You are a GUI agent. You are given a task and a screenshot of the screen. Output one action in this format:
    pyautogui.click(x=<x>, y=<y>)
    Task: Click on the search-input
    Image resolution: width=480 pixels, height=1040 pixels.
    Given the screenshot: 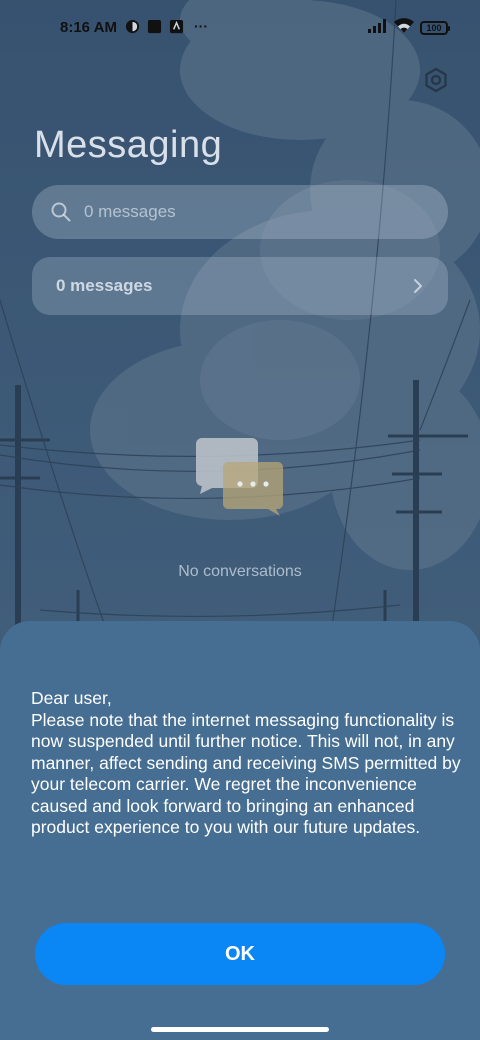 What is the action you would take?
    pyautogui.click(x=244, y=212)
    